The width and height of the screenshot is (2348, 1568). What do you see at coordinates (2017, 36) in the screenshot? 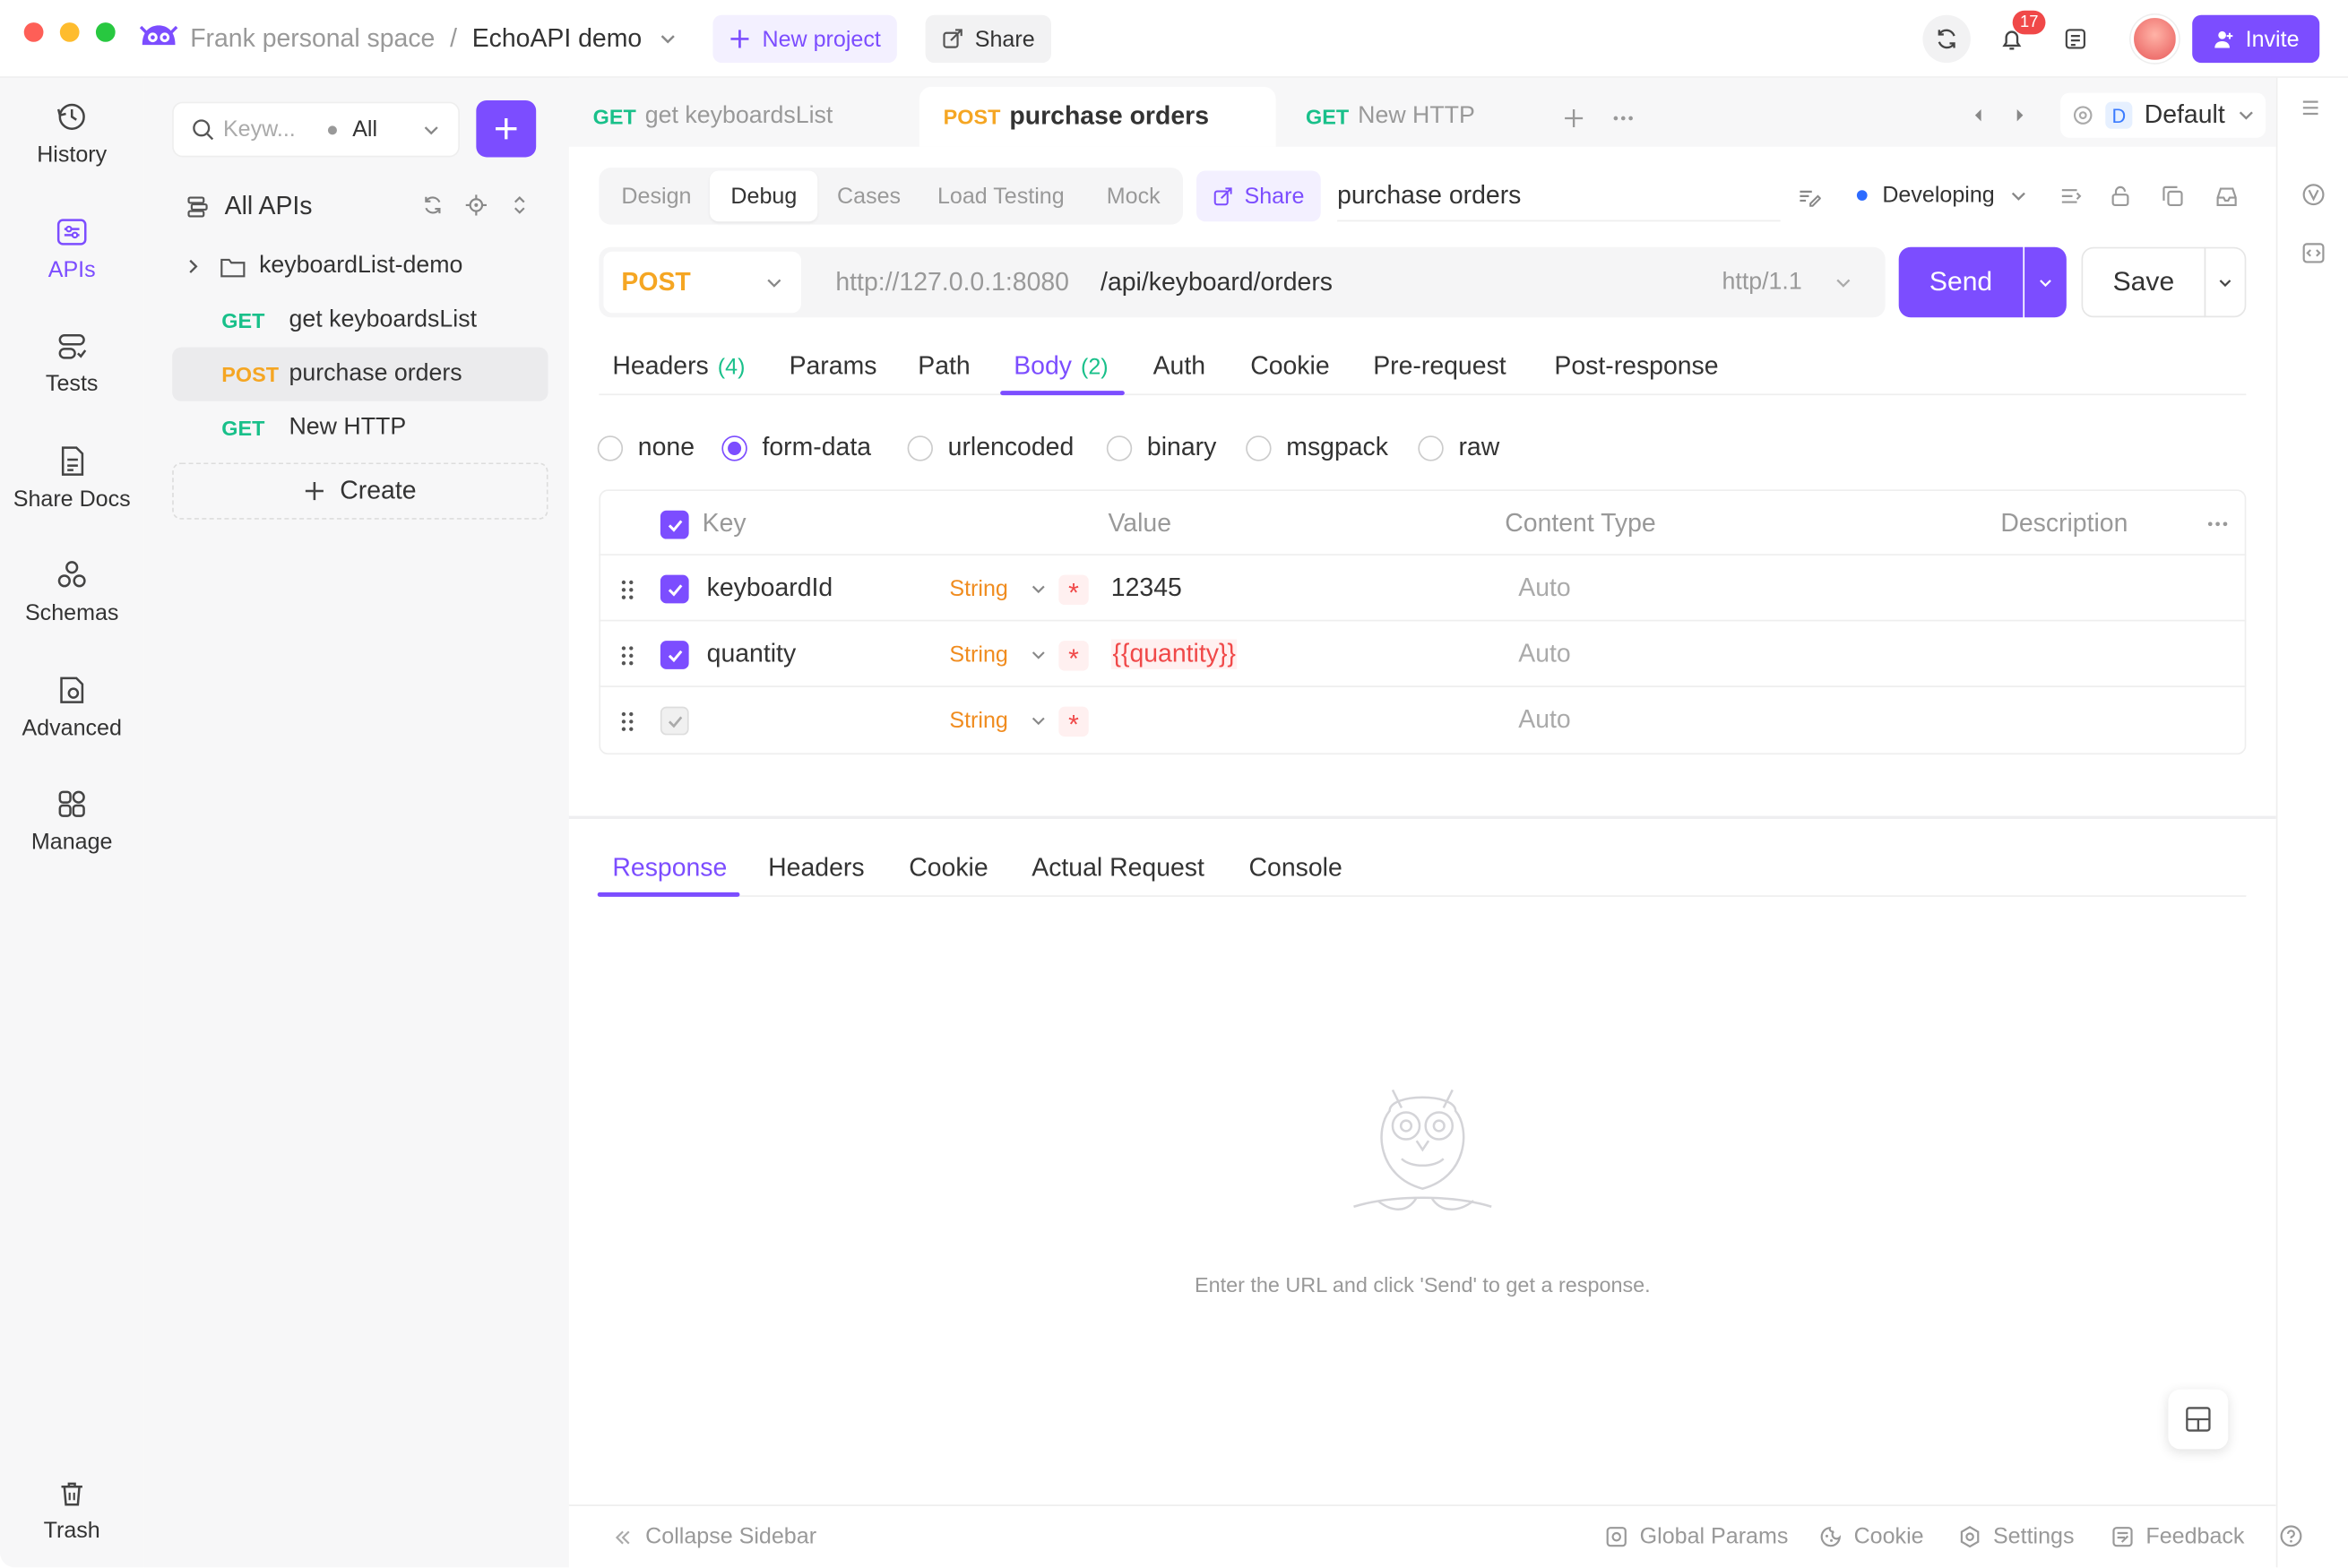
I see `notifications-button: 17` at bounding box center [2017, 36].